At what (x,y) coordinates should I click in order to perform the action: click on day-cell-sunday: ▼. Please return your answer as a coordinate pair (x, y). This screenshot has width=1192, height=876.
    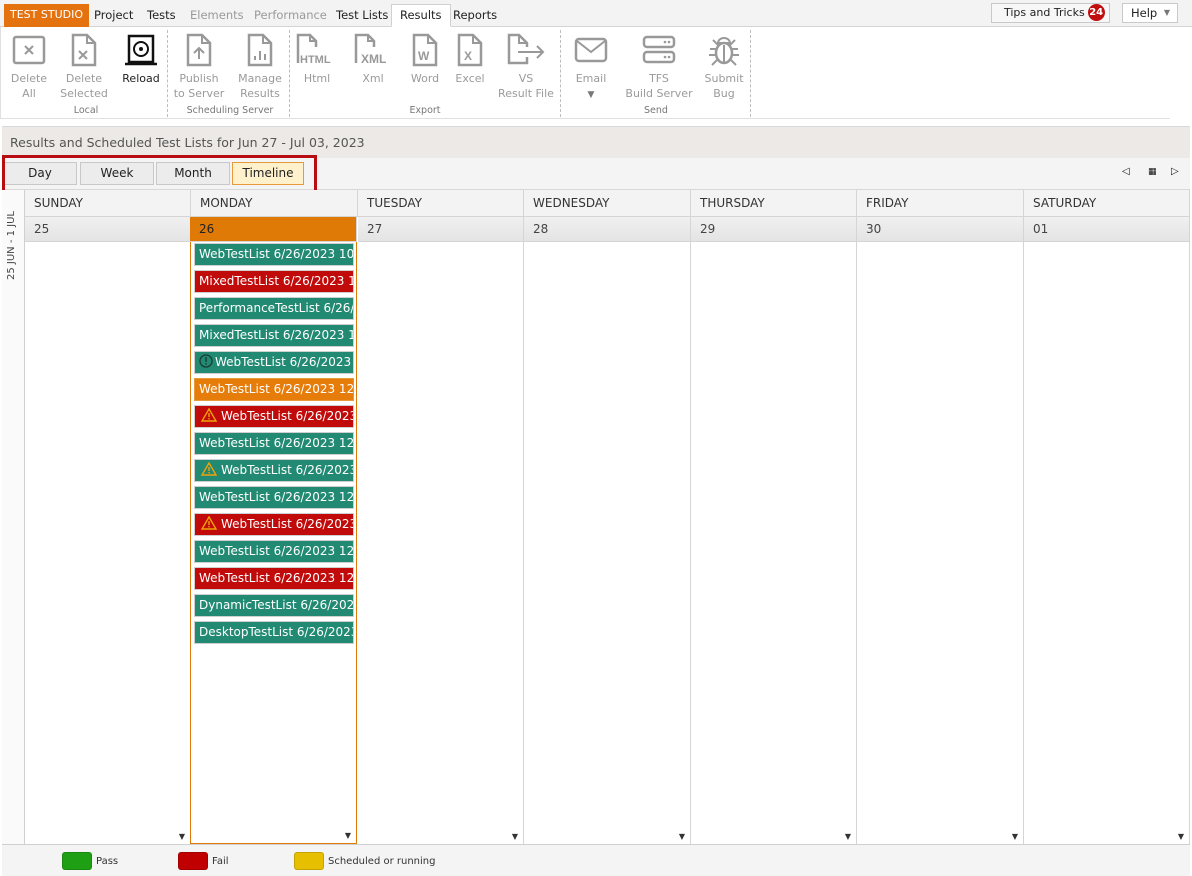
    Looking at the image, I should click on (108, 543).